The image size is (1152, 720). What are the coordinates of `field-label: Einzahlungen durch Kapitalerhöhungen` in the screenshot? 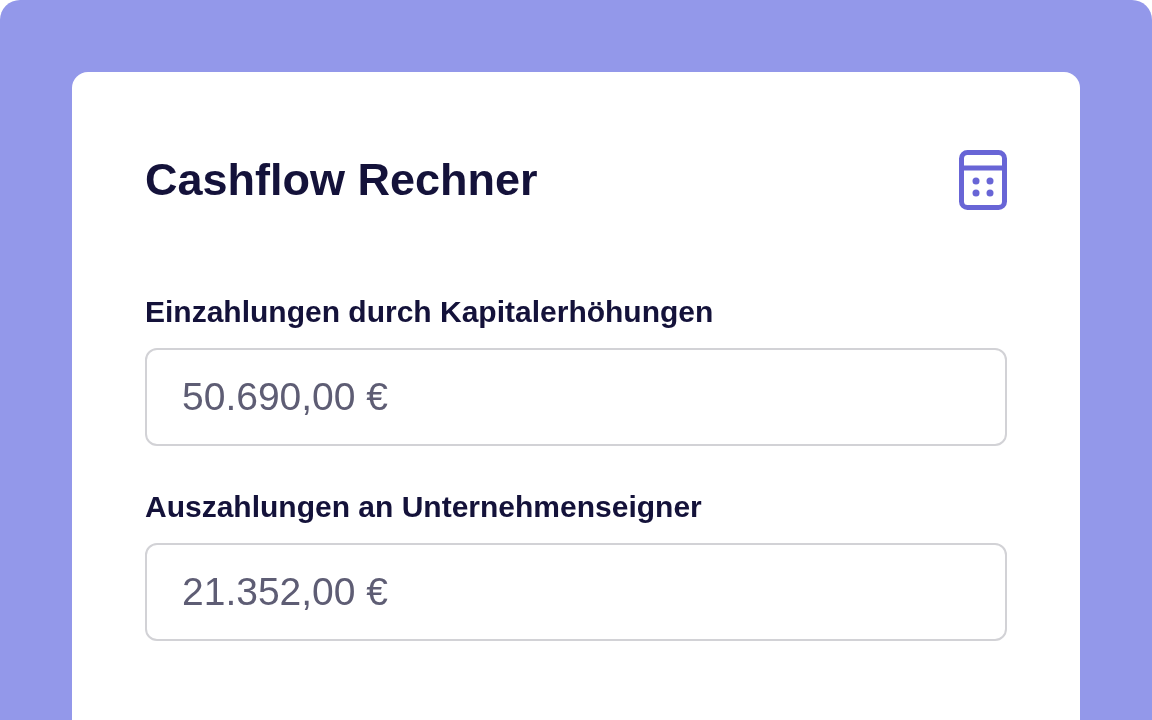 It's located at (430, 312).